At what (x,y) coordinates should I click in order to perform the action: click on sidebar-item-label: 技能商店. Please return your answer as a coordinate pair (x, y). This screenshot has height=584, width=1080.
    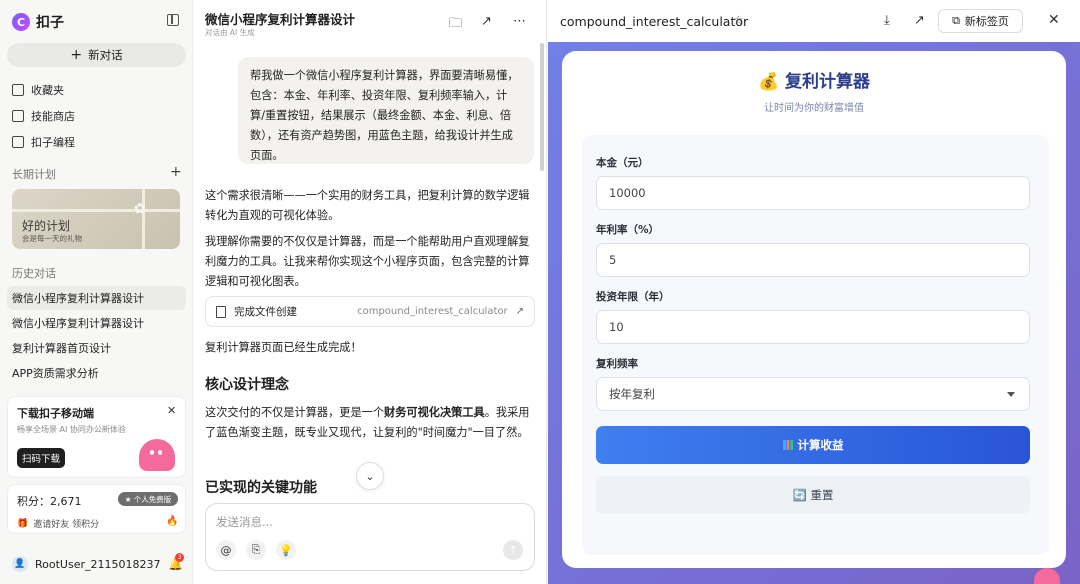
    Looking at the image, I should click on (53, 116).